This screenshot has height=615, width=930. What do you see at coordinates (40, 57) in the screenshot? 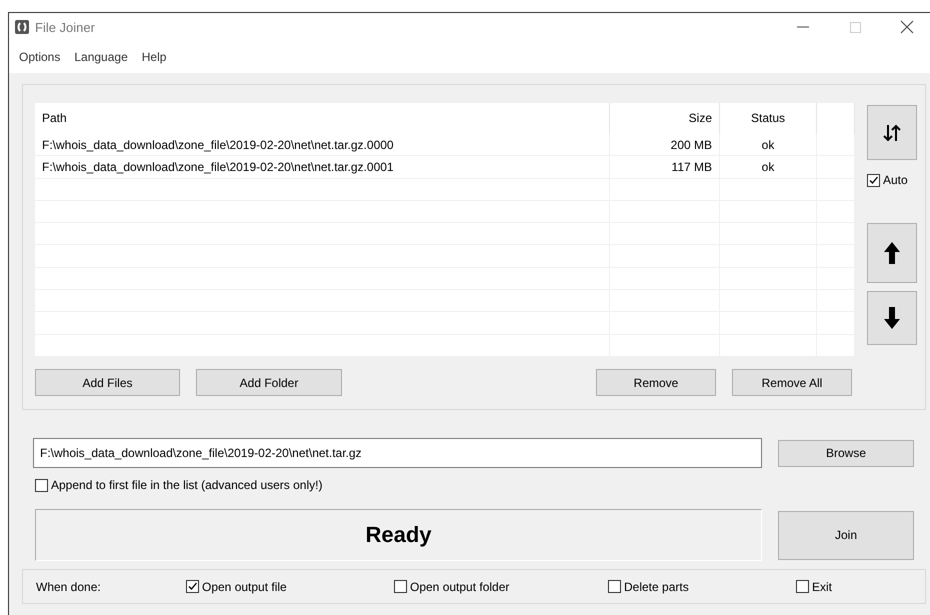
I see `menu-item: Options` at bounding box center [40, 57].